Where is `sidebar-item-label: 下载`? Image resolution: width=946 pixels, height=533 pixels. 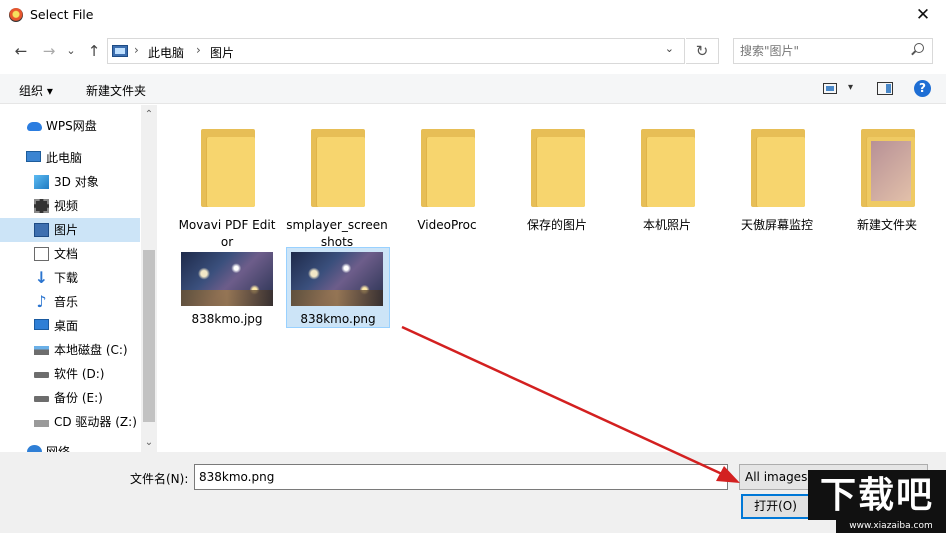
sidebar-item-label: 下载 is located at coordinates (66, 278).